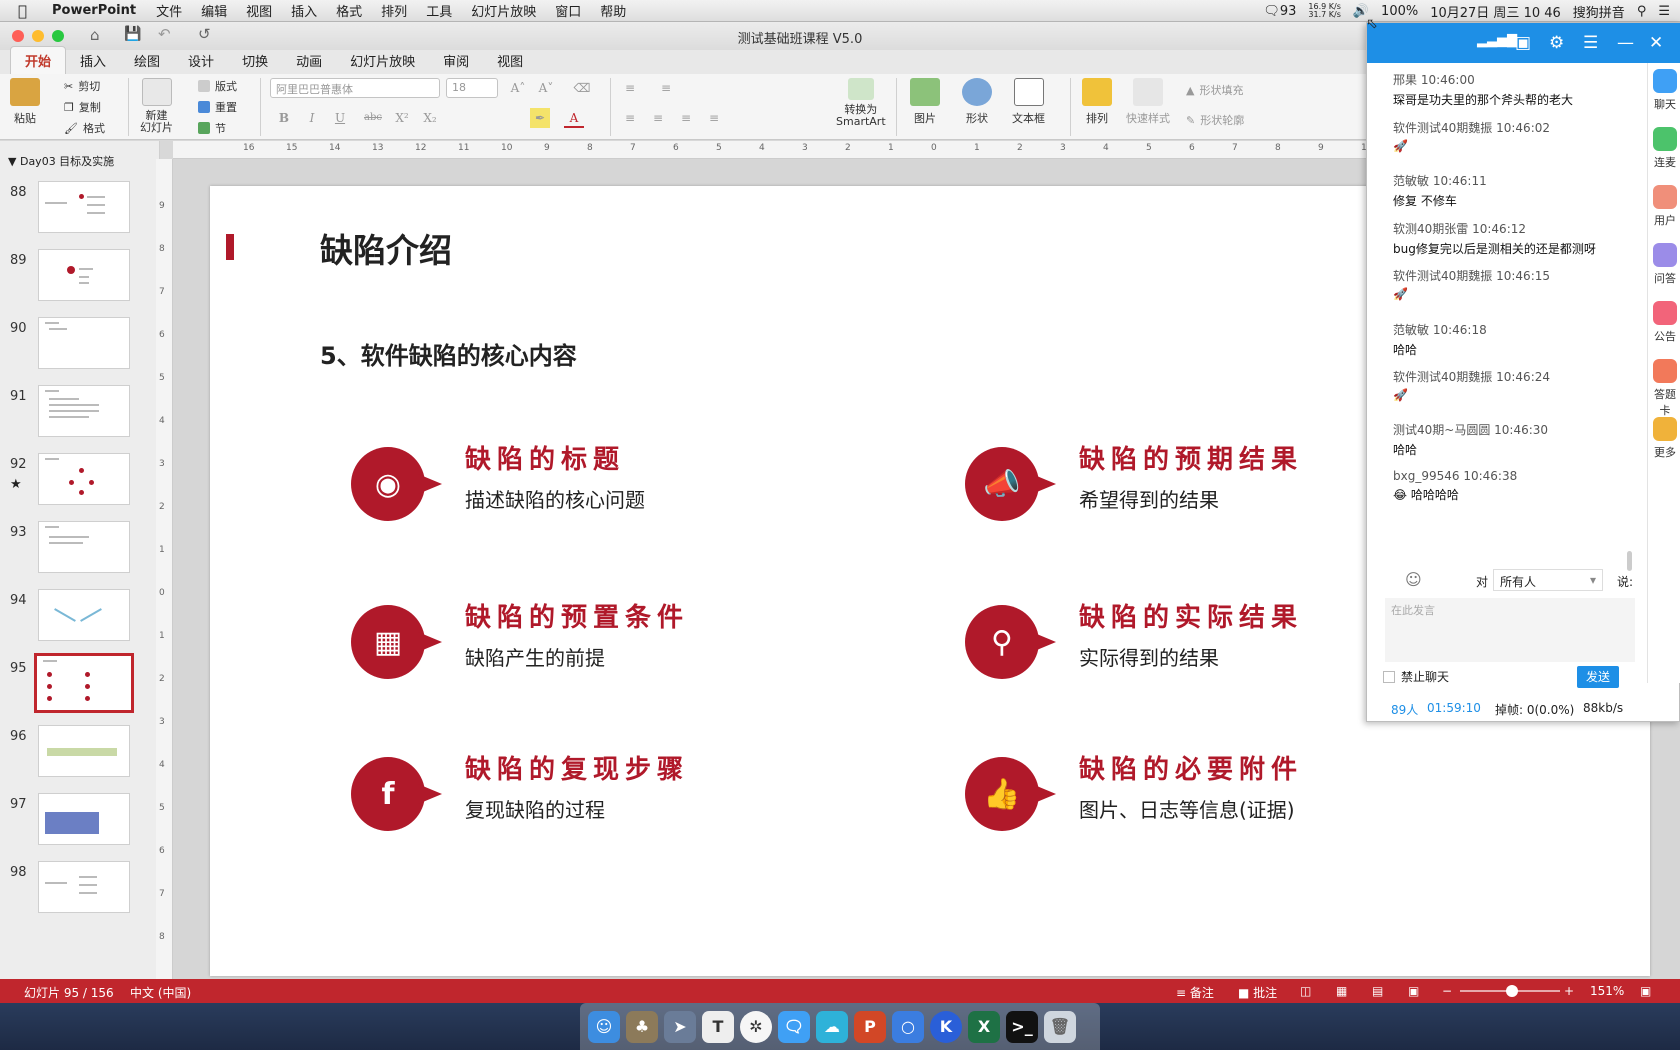 This screenshot has height=1050, width=1680. I want to click on underline-icon: U, so click(340, 118).